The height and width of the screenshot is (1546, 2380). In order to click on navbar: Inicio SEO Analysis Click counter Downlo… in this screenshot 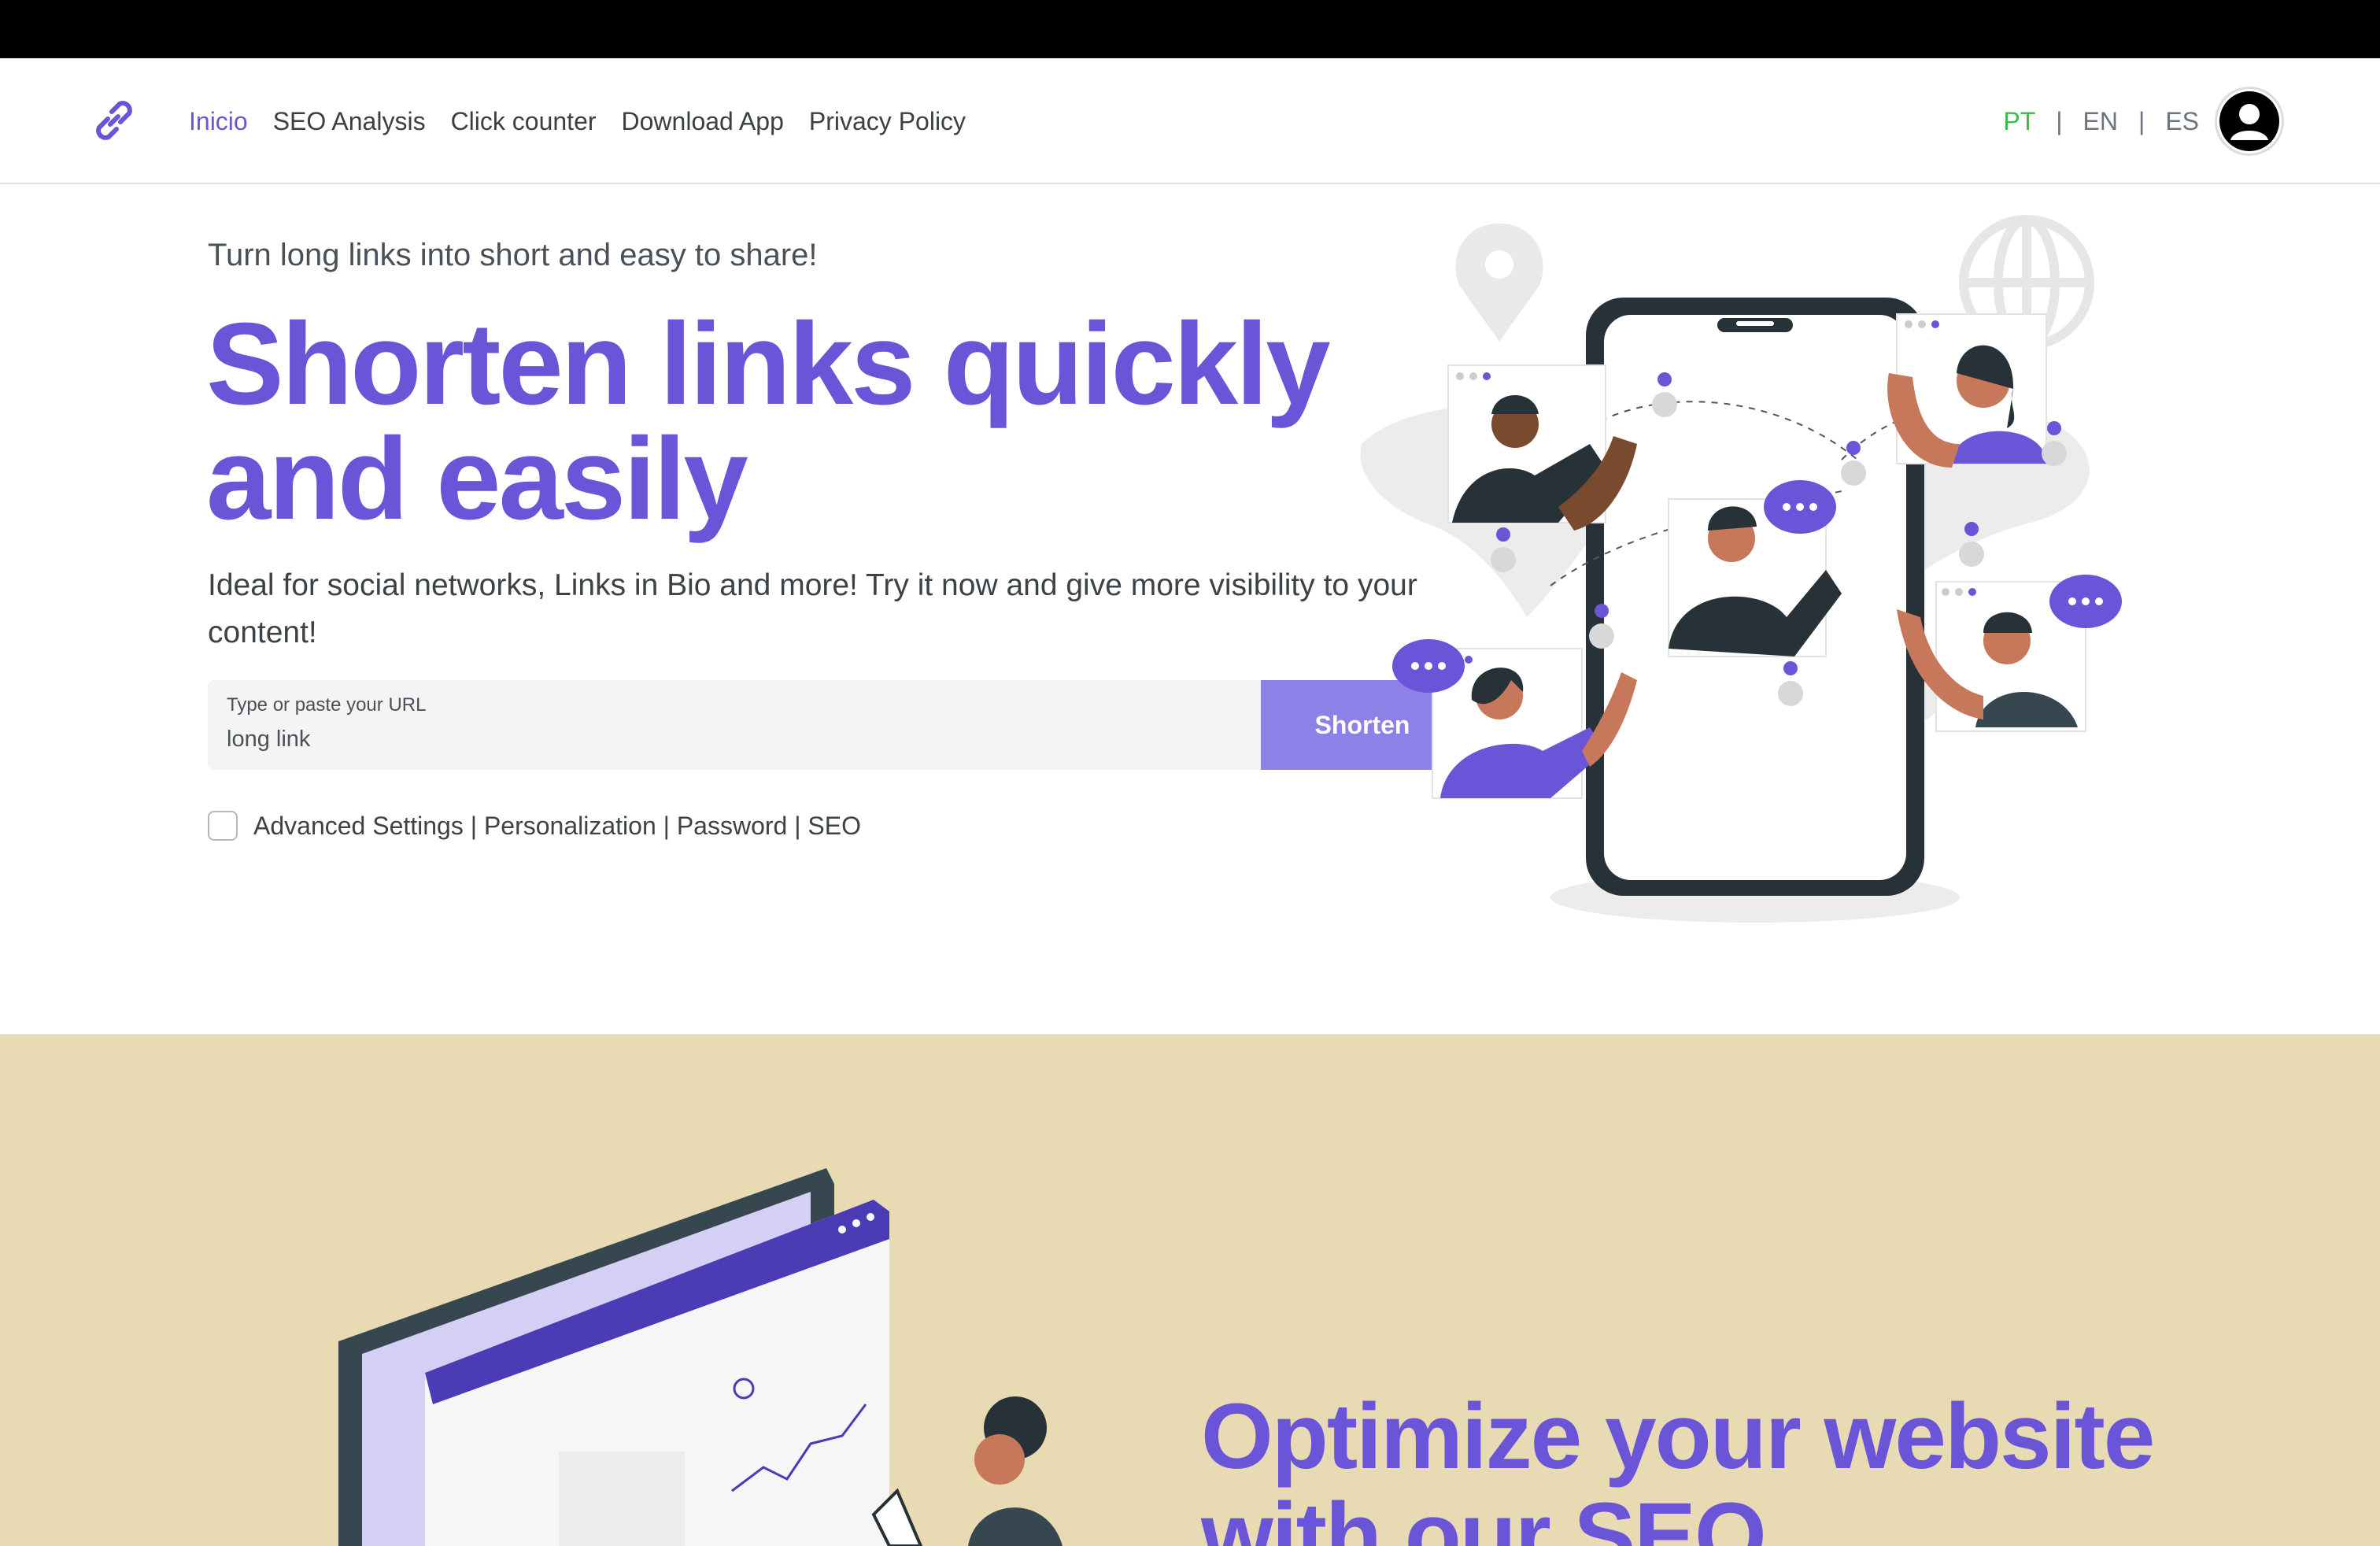, I will do `click(1190, 121)`.